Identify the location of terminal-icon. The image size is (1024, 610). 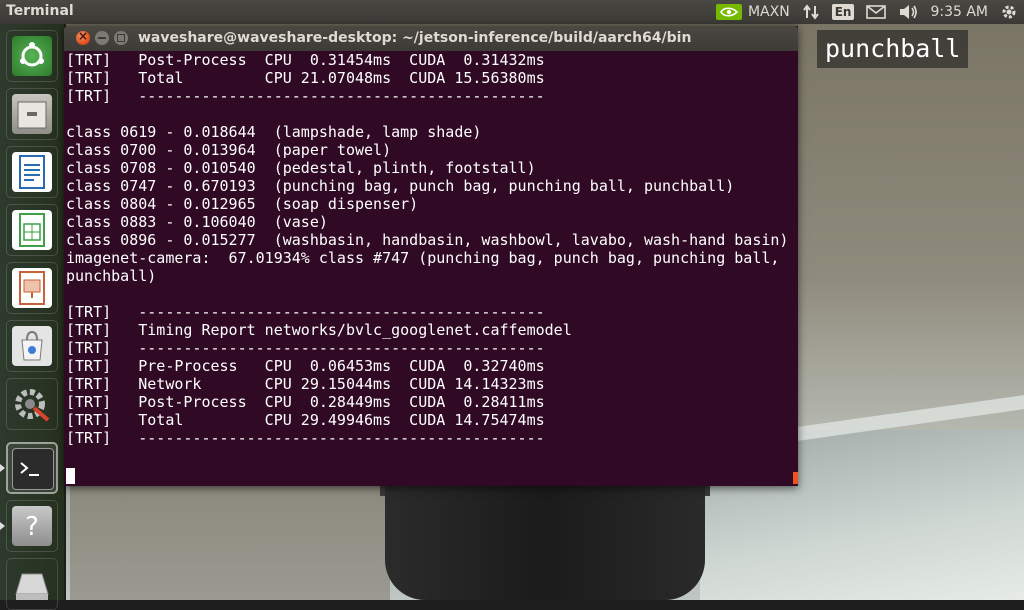
(33, 469).